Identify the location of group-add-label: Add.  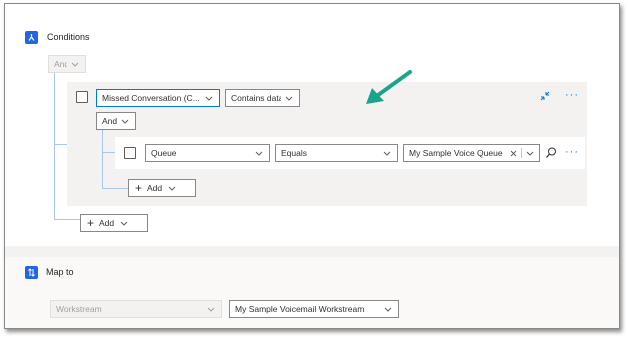
(155, 188).